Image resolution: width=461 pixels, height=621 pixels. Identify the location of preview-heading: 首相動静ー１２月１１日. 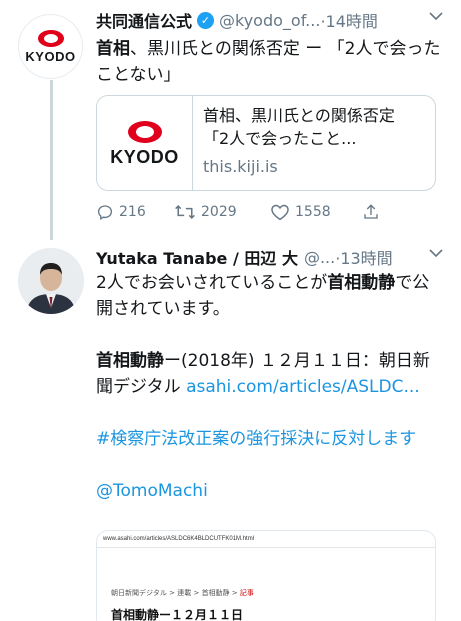
(177, 614).